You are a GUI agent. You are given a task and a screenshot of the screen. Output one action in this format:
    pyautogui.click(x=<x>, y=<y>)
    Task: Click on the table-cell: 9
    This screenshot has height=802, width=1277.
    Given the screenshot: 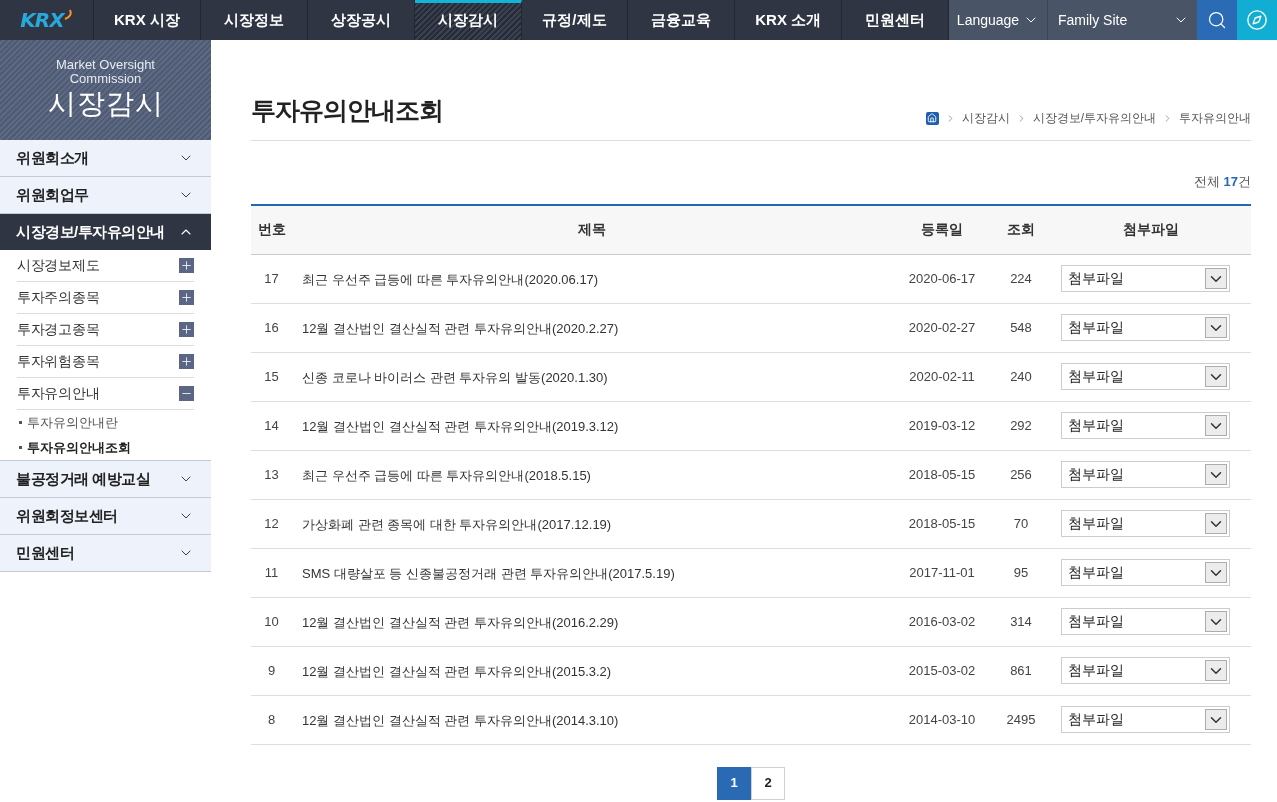 What is the action you would take?
    pyautogui.click(x=271, y=670)
    